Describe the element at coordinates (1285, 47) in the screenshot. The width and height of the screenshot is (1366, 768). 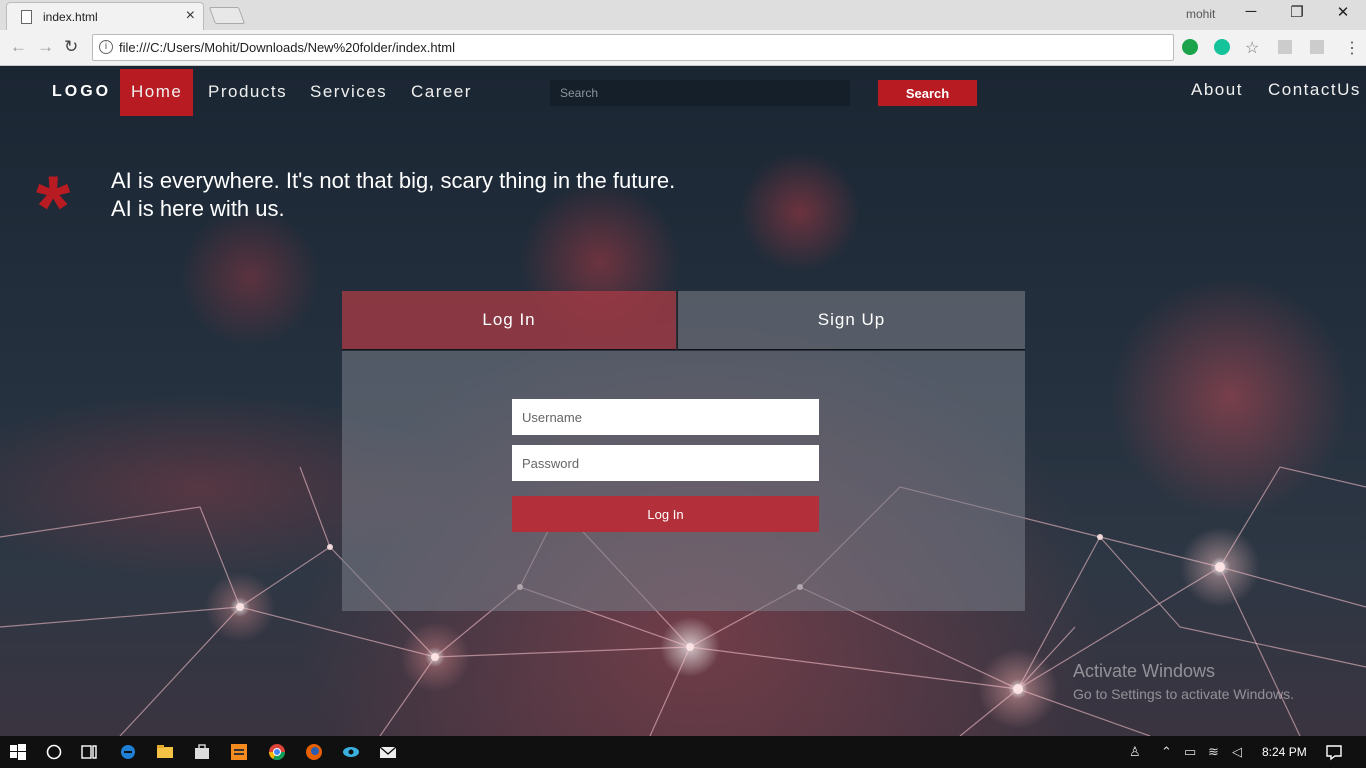
I see `extension-shield-icon` at that location.